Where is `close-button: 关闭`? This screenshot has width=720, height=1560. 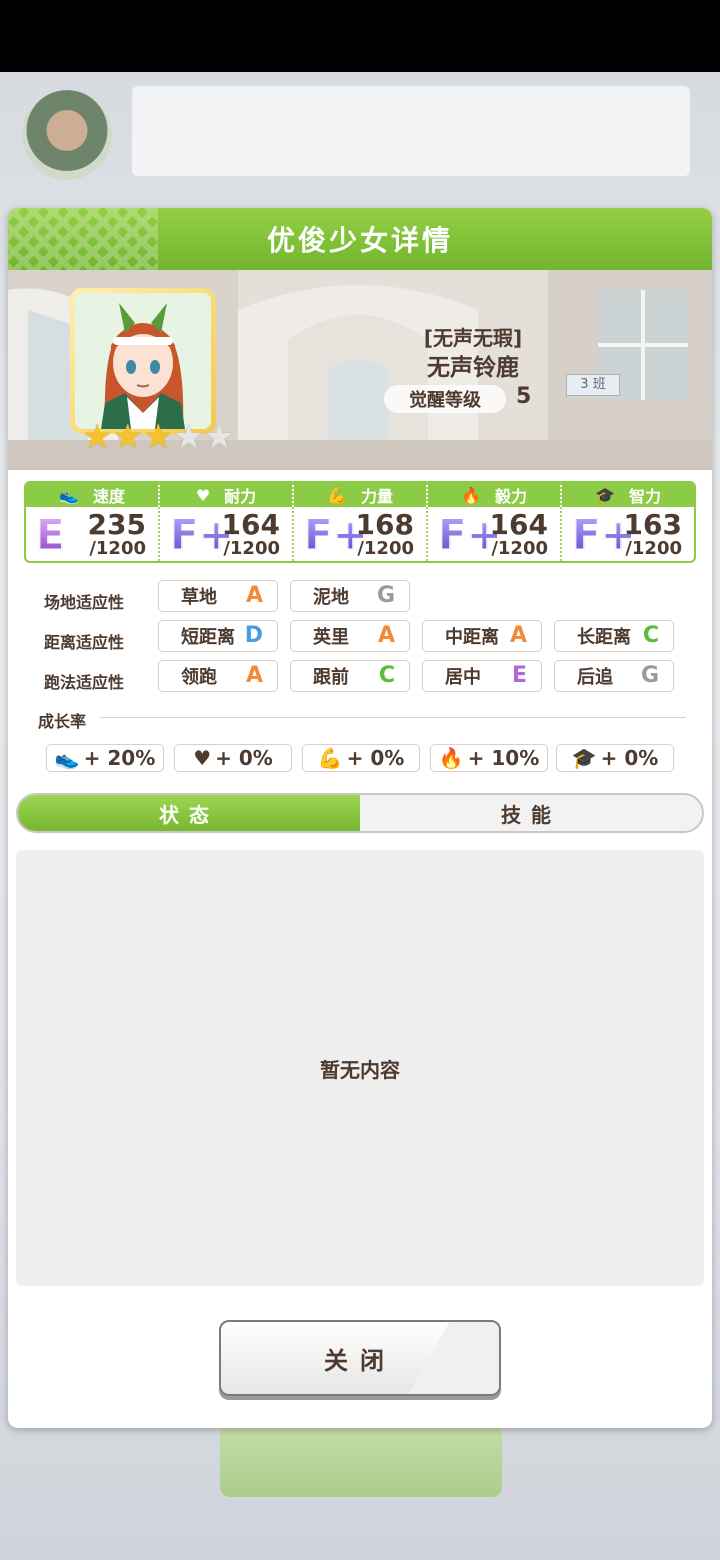
close-button: 关闭 is located at coordinates (360, 1358).